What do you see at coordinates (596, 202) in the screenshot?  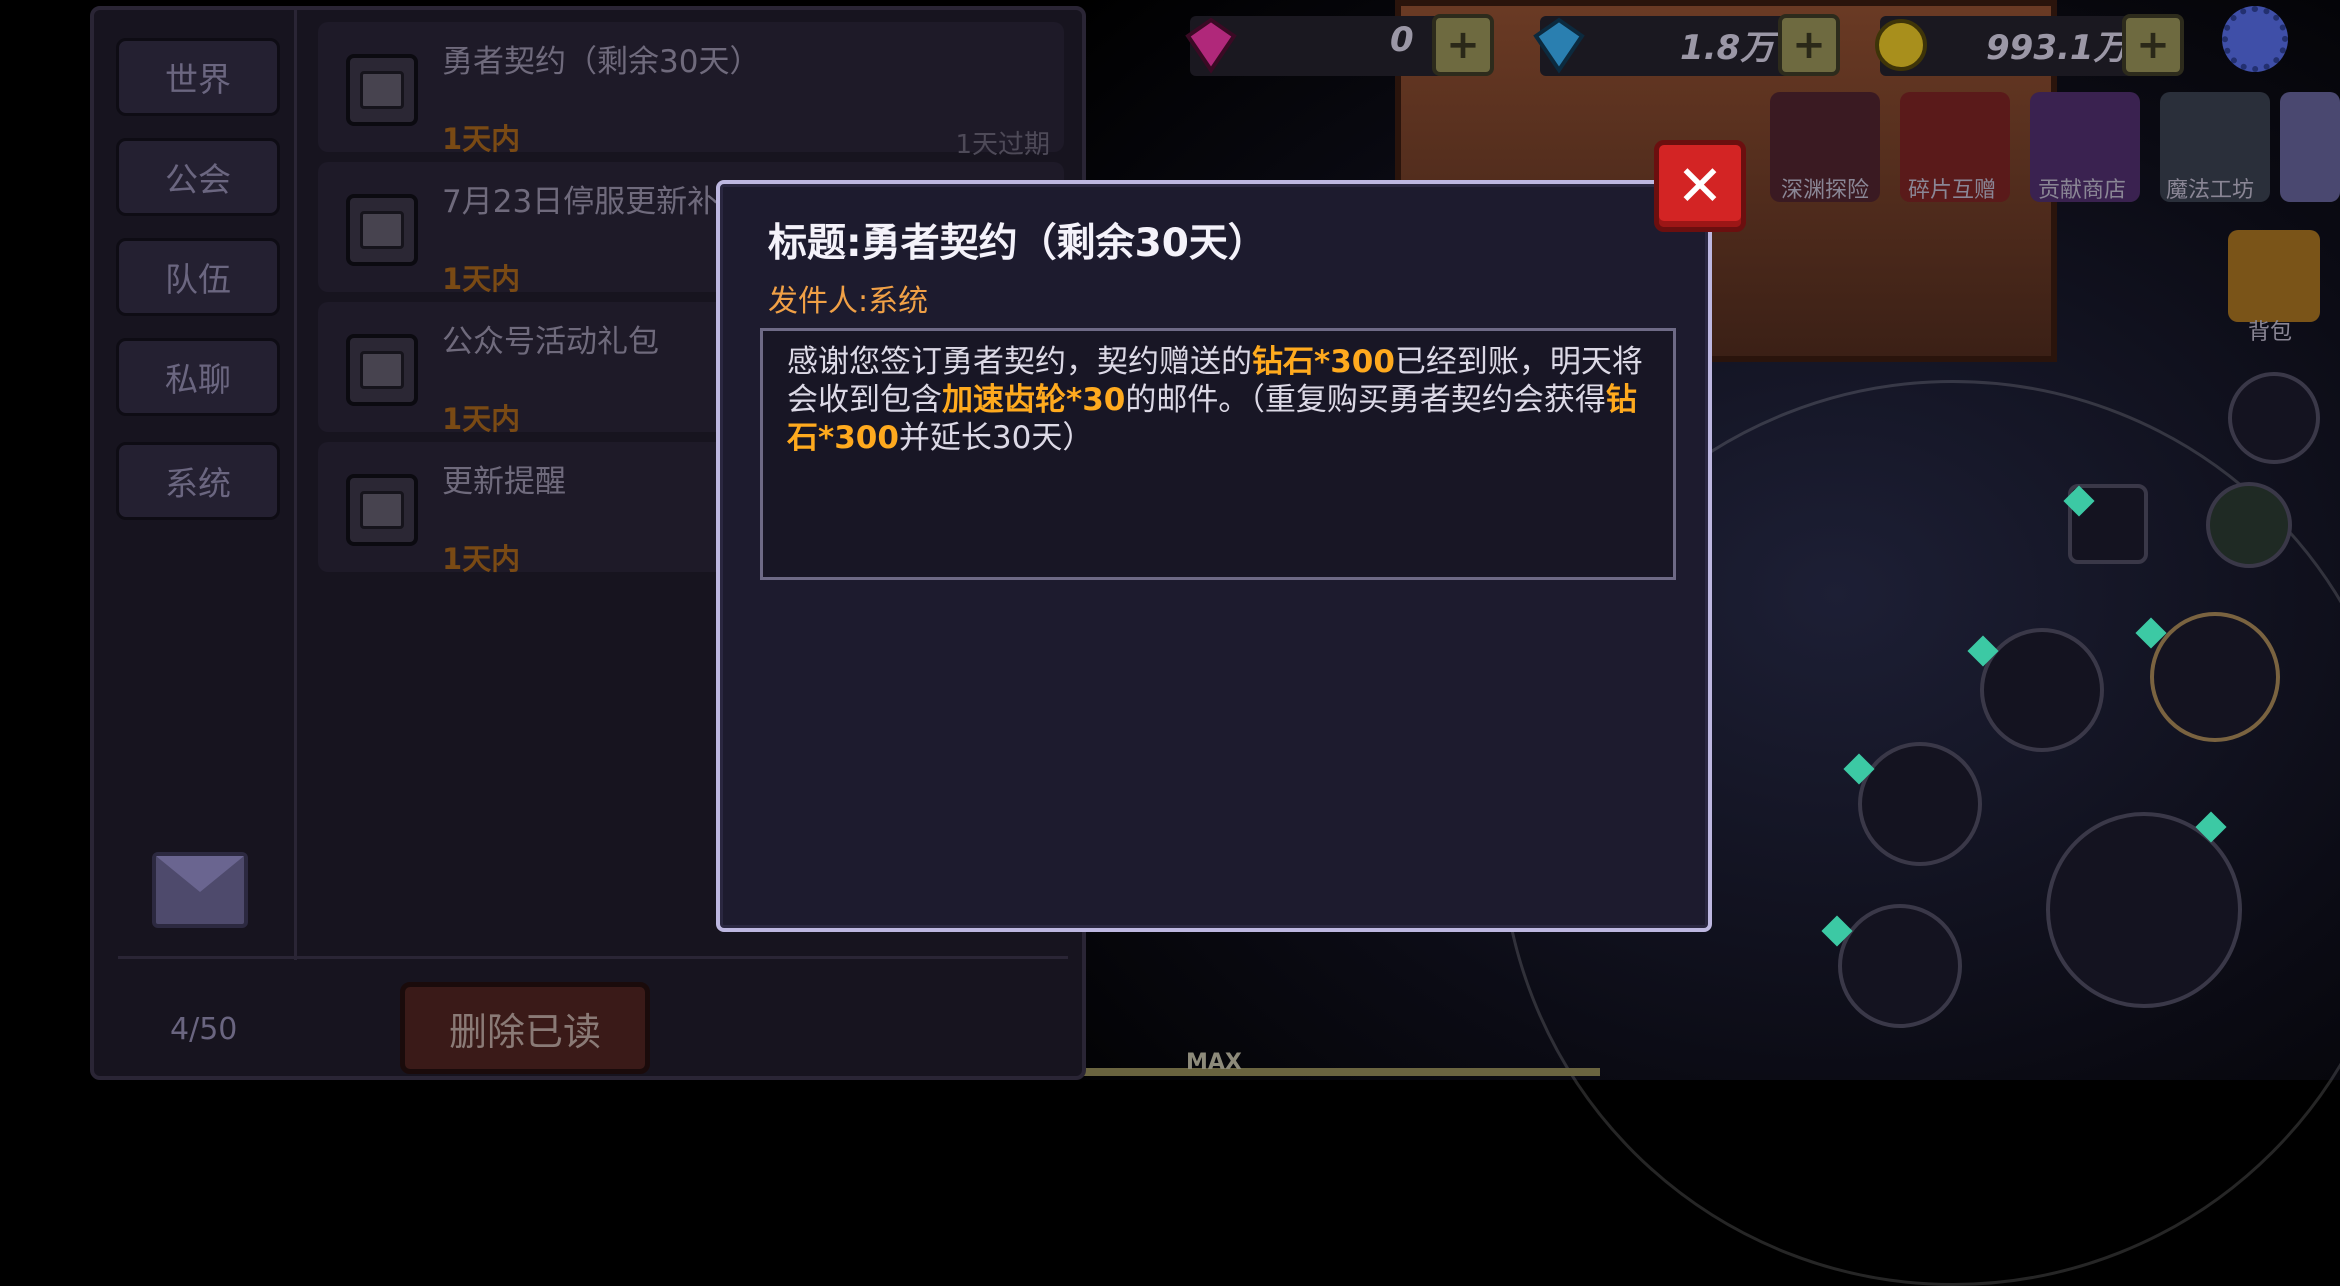 I see `mail-title: 7月23日停服更新补偿` at bounding box center [596, 202].